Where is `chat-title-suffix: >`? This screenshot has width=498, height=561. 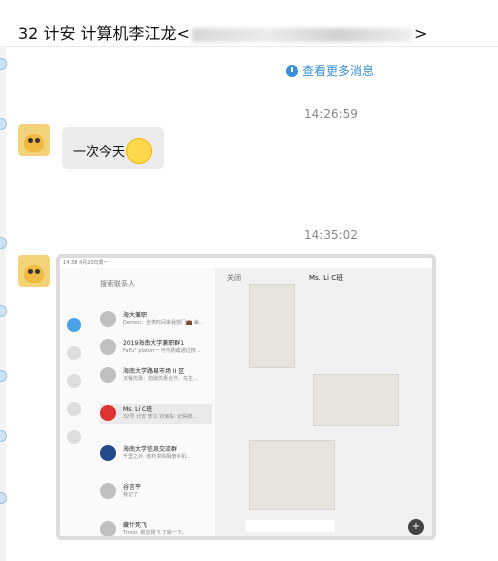 chat-title-suffix: > is located at coordinates (420, 33).